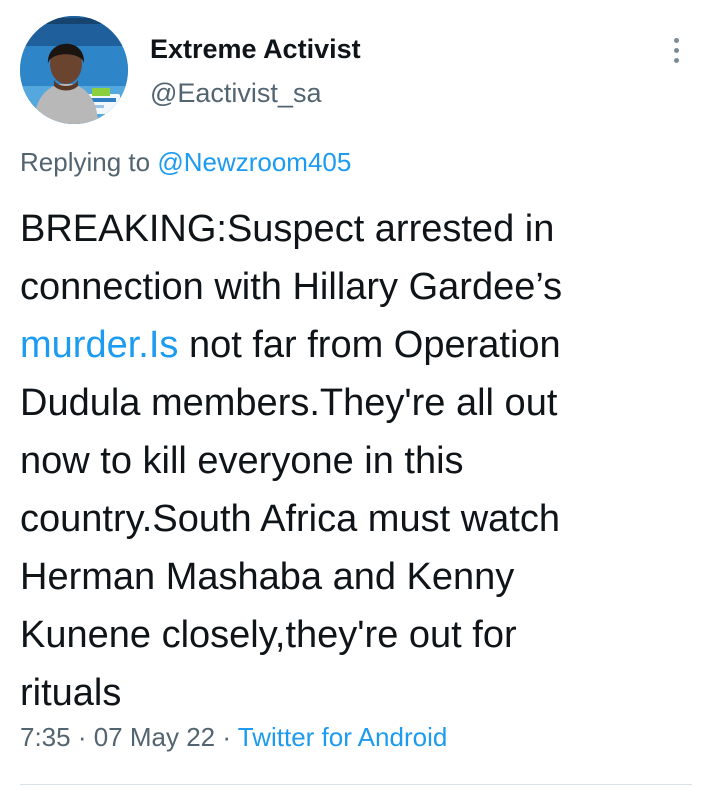 Image resolution: width=715 pixels, height=809 pixels. Describe the element at coordinates (343, 737) in the screenshot. I see `tweet-source-link: Twitter for Android` at that location.